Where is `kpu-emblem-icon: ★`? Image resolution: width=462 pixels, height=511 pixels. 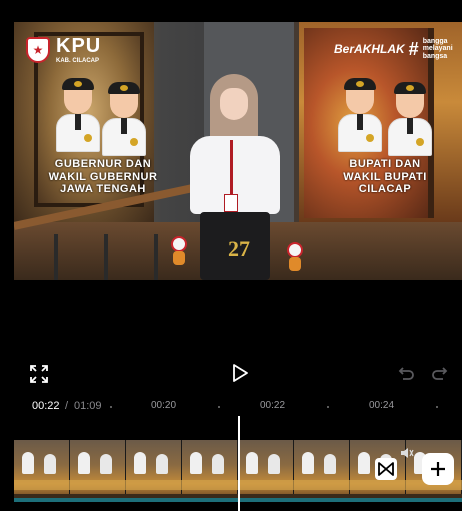 kpu-emblem-icon: ★ is located at coordinates (38, 50).